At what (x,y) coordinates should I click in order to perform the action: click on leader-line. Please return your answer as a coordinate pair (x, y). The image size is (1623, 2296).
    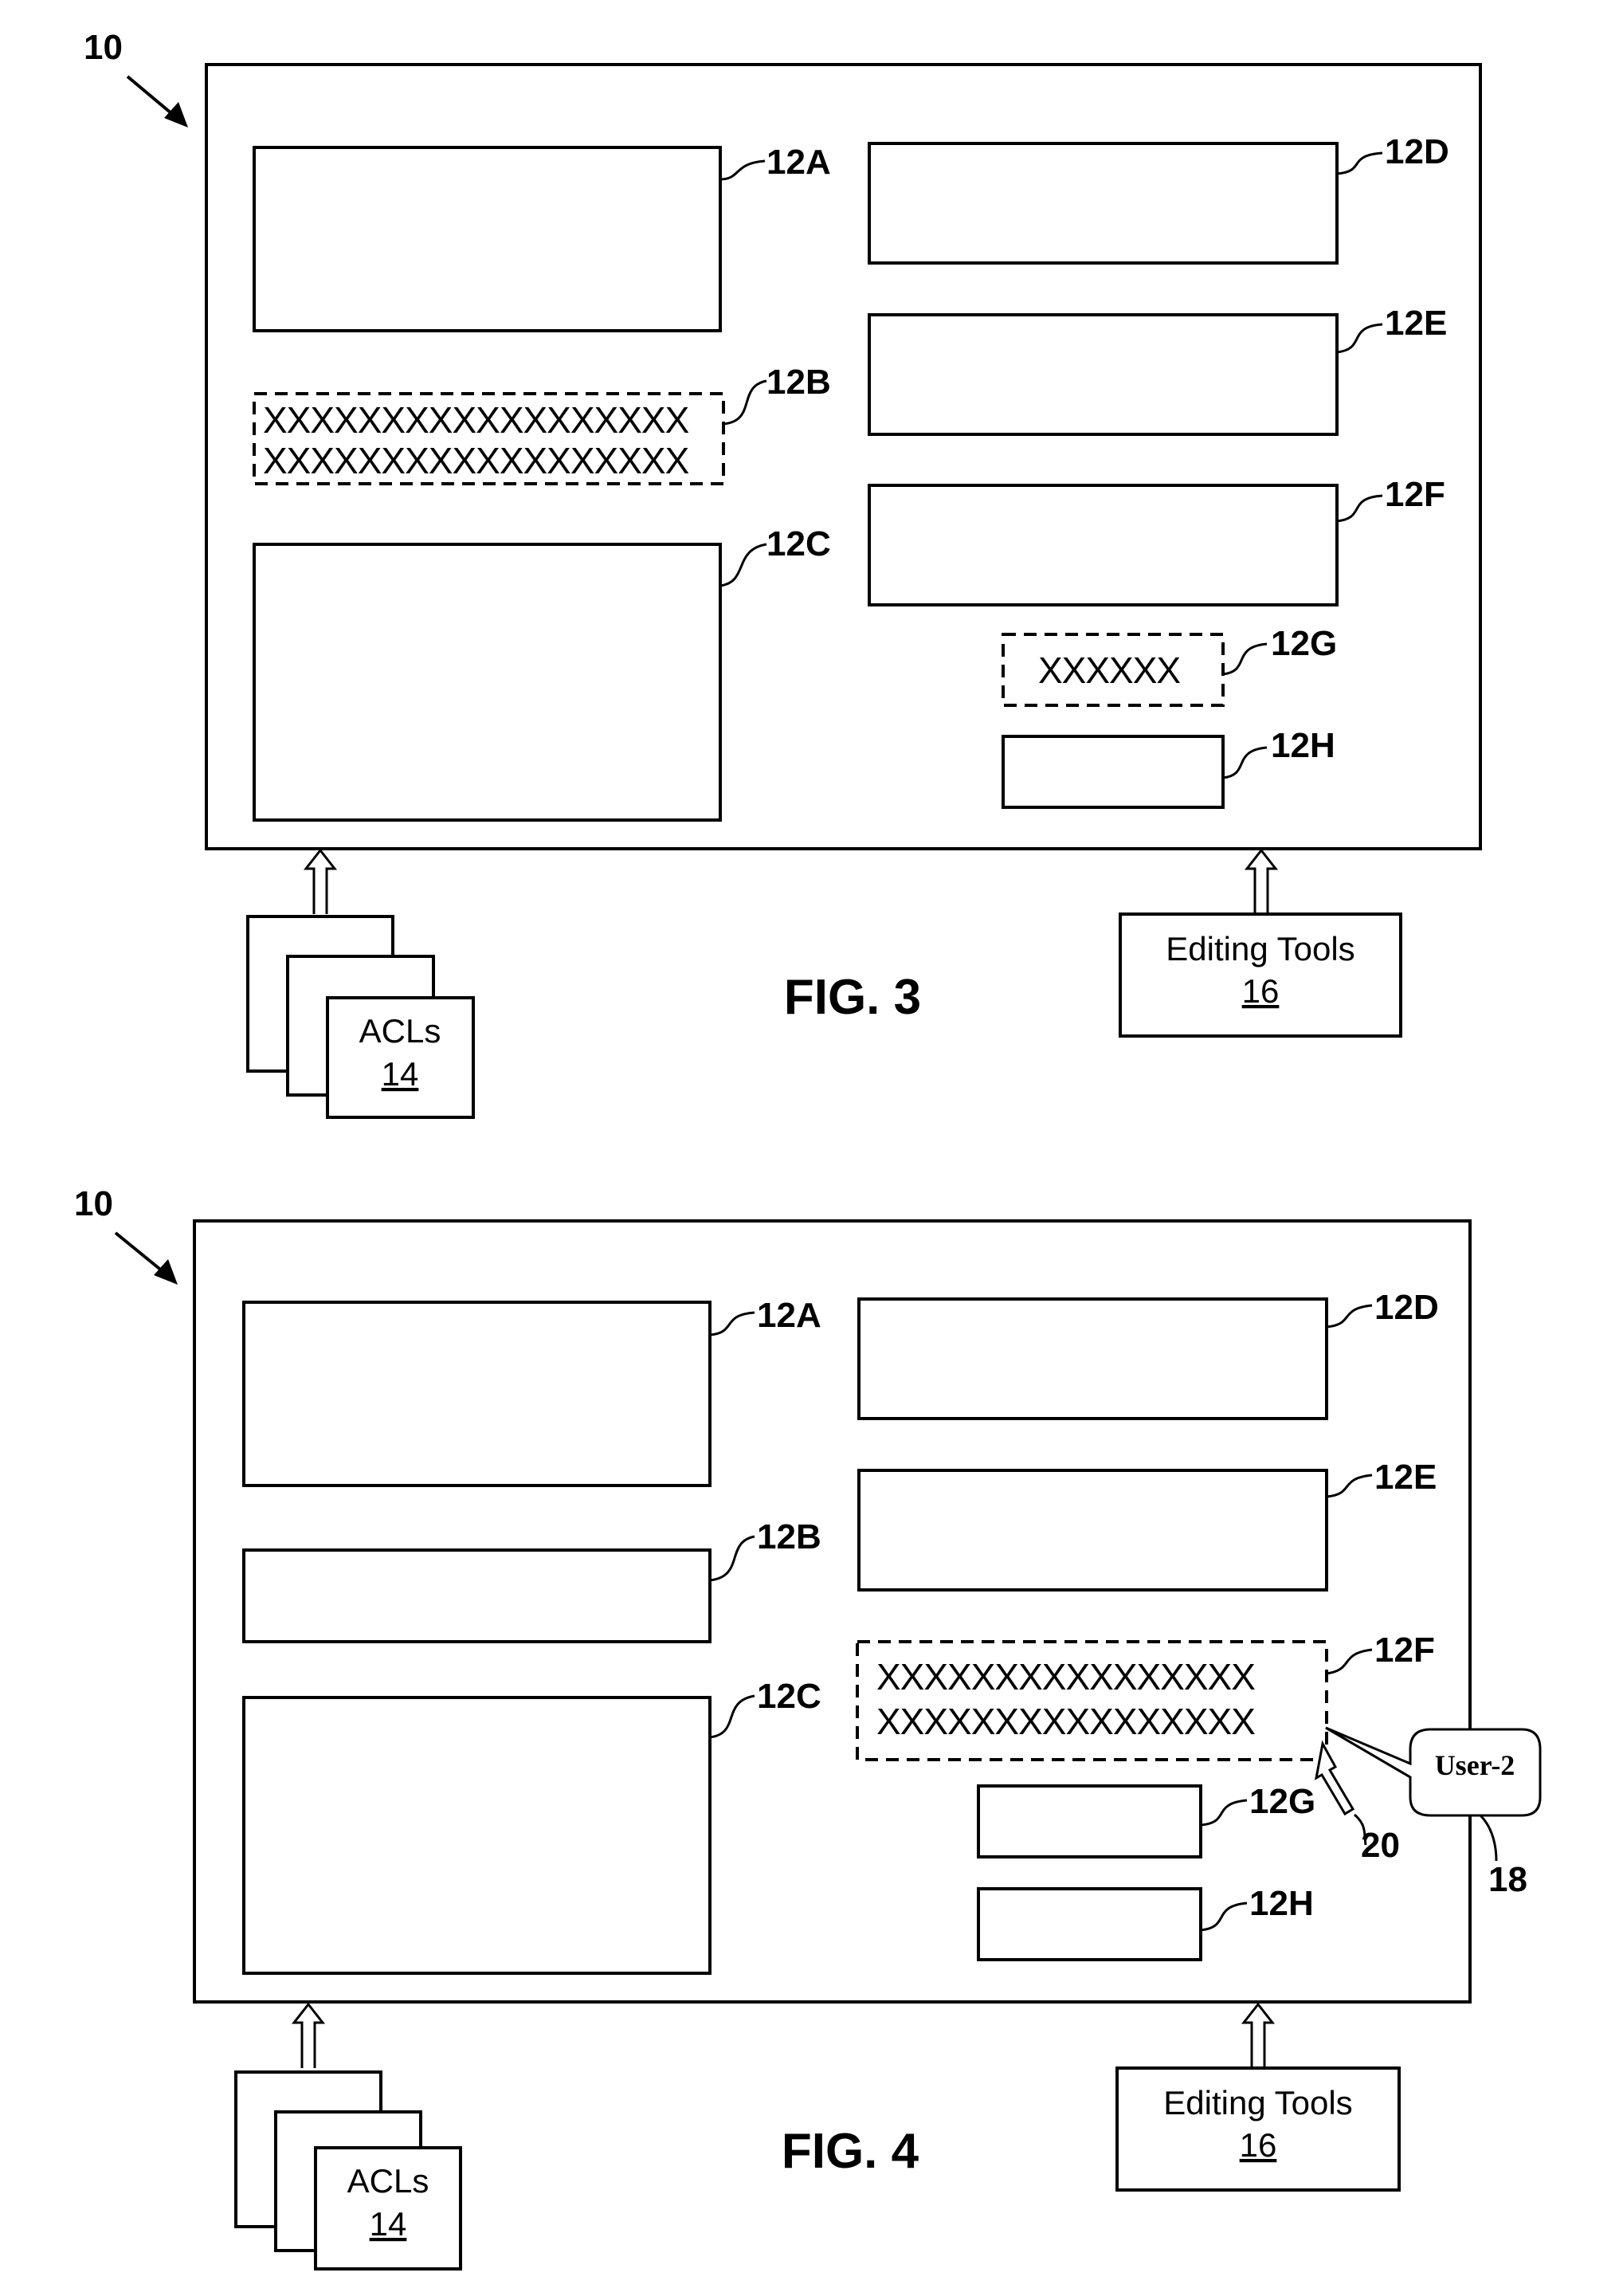
    Looking at the image, I should click on (1488, 1838).